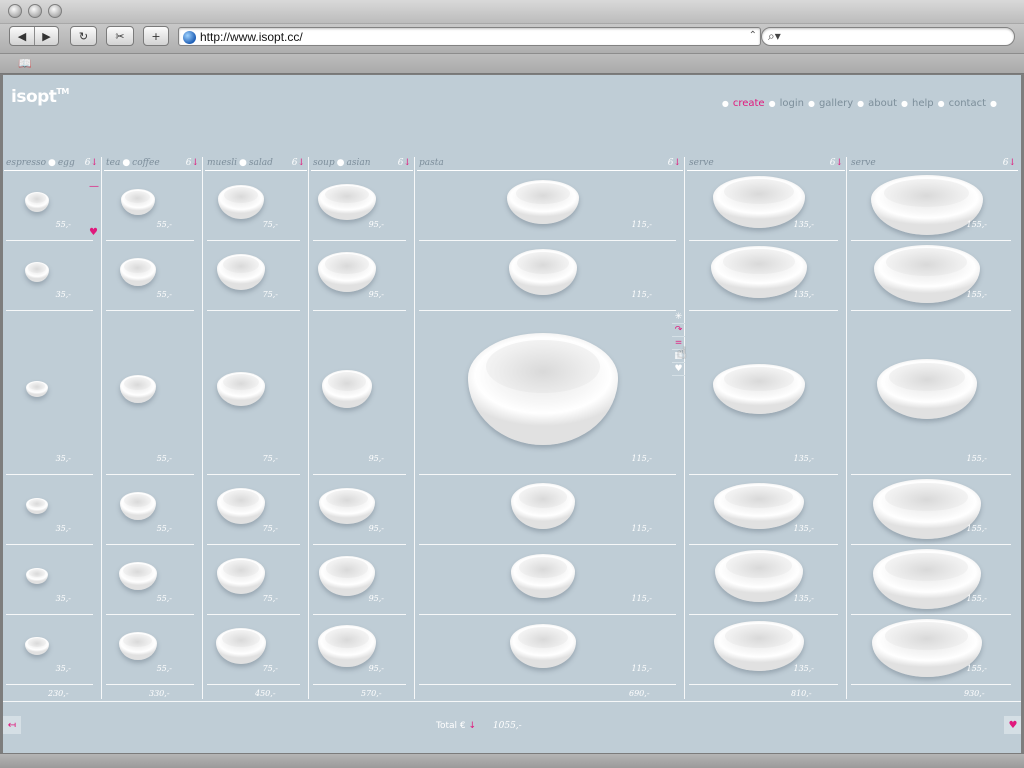  I want to click on address-bar: http://www.isopt.cc/ ⌃, so click(469, 36).